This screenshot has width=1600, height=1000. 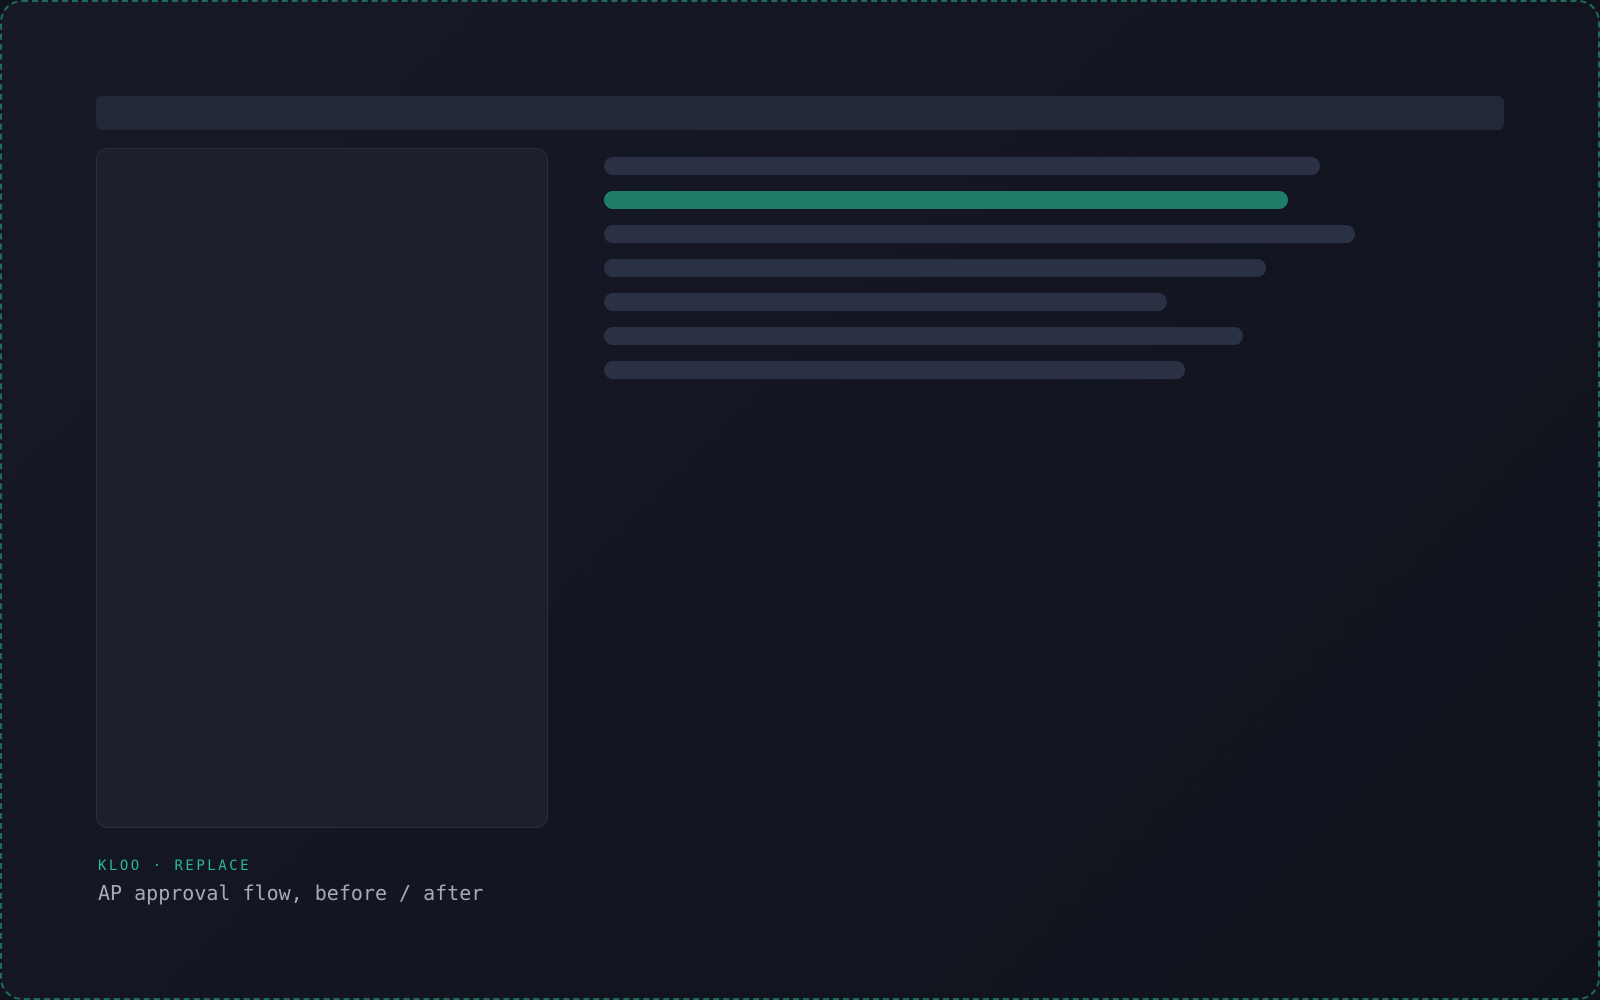 I want to click on caption-eyebrow: KLOO · REPLACE, so click(x=175, y=866).